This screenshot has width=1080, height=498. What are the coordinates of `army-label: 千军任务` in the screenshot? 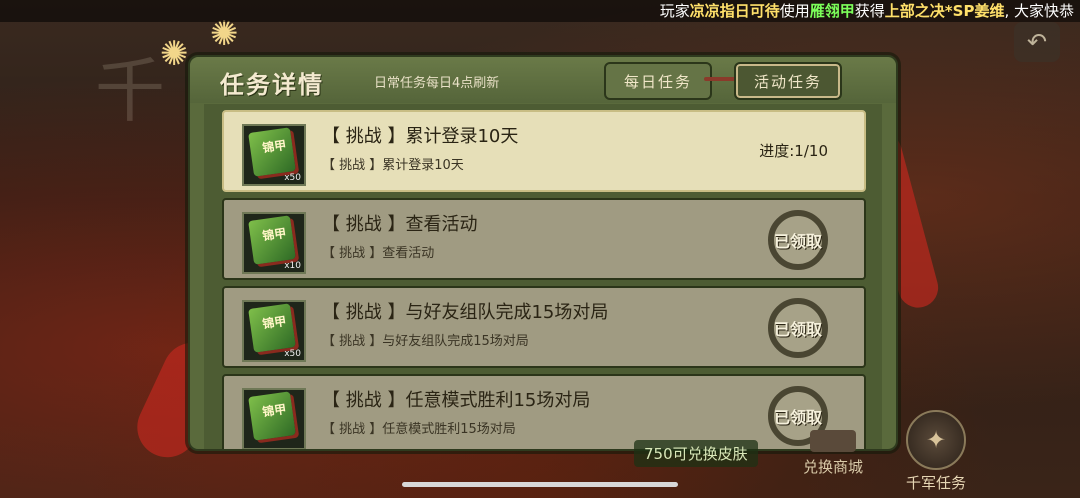 It's located at (935, 483).